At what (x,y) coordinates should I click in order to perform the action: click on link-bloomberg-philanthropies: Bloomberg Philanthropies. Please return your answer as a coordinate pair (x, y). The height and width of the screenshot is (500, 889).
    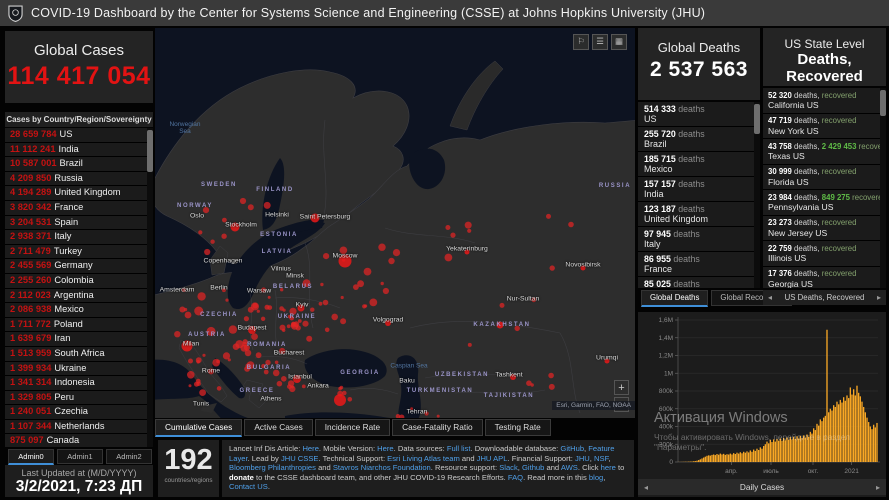
    Looking at the image, I should click on (272, 467).